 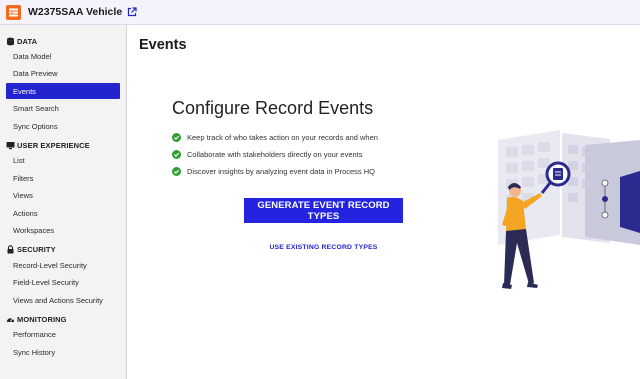 What do you see at coordinates (63, 300) in the screenshot?
I see `sidebar-item-views-actions-security: Views and Actions Security` at bounding box center [63, 300].